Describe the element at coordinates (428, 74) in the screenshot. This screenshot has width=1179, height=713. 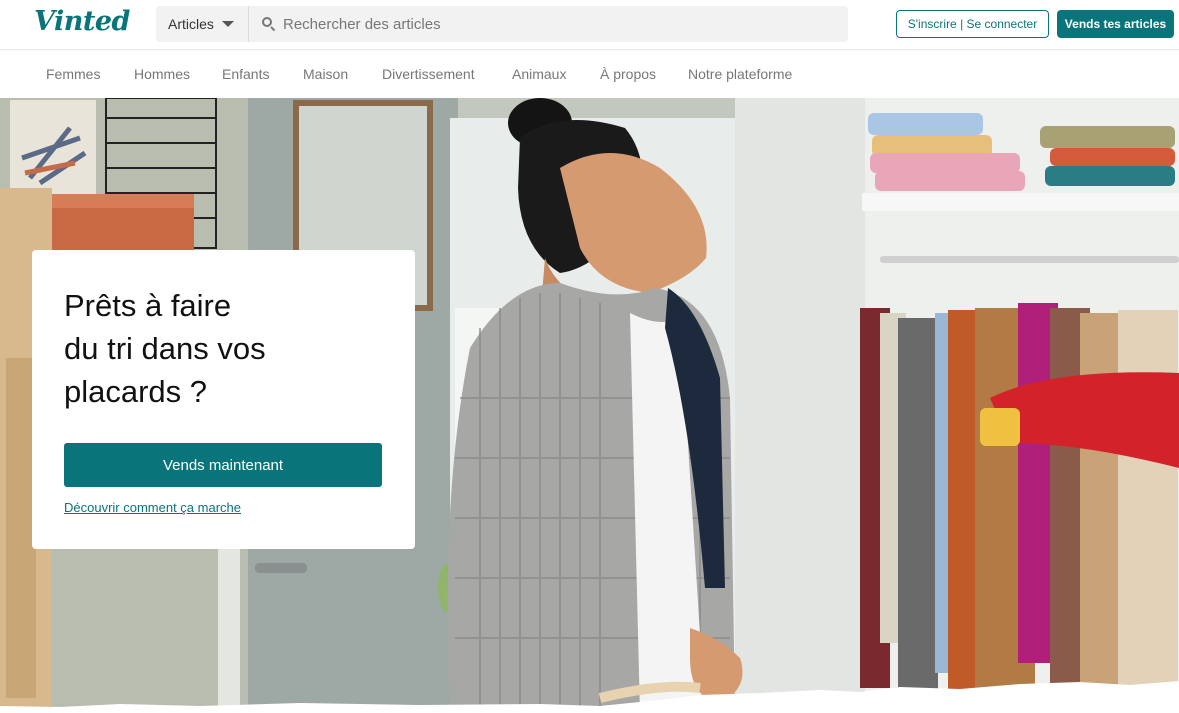
I see `nav-item-divertissement: Divertissement` at that location.